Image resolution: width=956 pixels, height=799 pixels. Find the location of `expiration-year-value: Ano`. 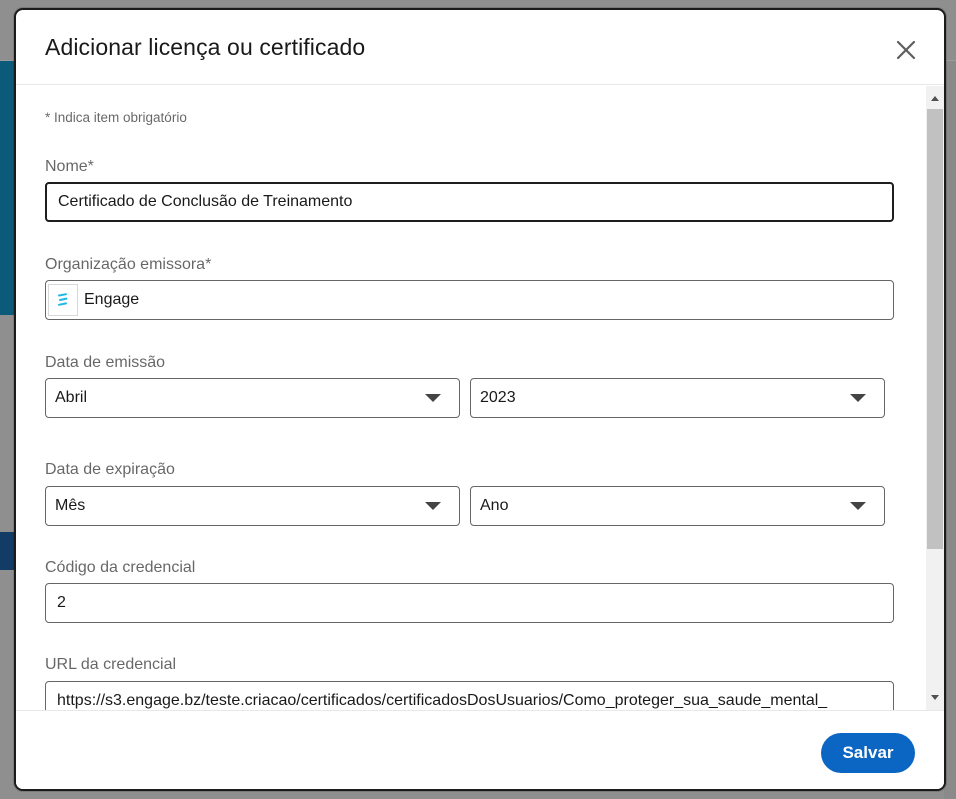

expiration-year-value: Ano is located at coordinates (494, 505).